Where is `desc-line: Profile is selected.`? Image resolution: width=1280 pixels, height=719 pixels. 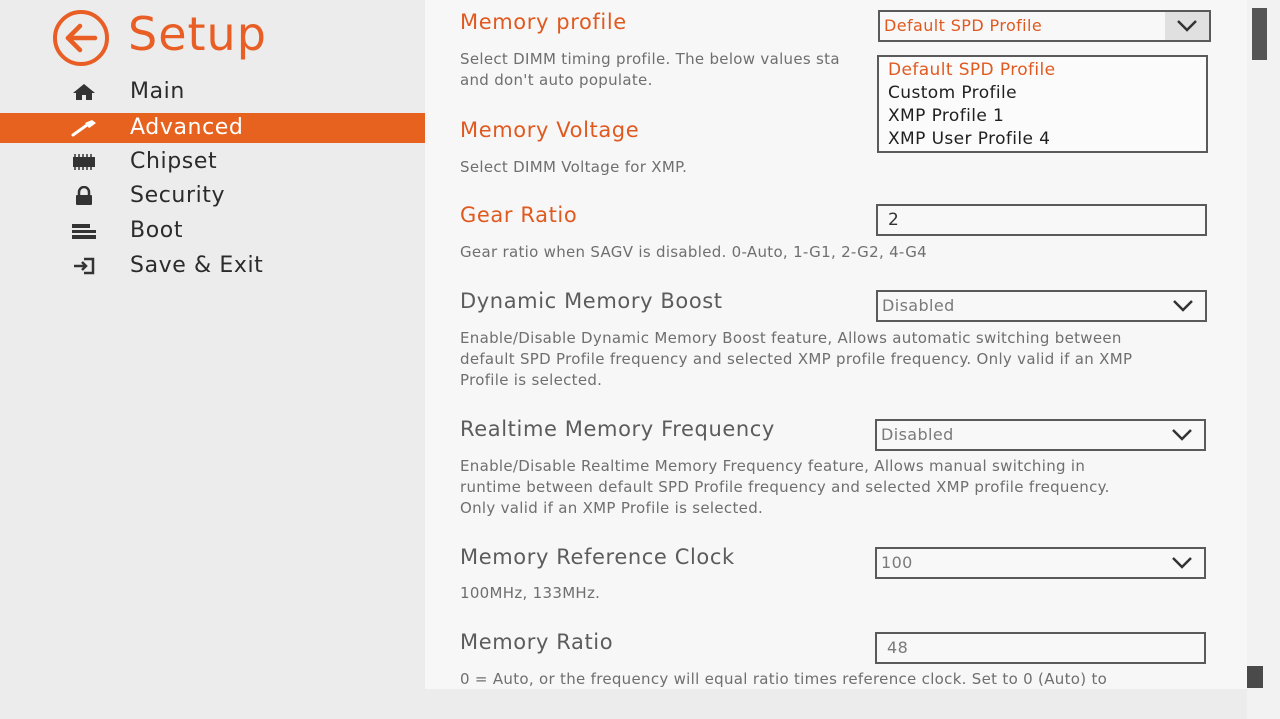
desc-line: Profile is selected. is located at coordinates (531, 380).